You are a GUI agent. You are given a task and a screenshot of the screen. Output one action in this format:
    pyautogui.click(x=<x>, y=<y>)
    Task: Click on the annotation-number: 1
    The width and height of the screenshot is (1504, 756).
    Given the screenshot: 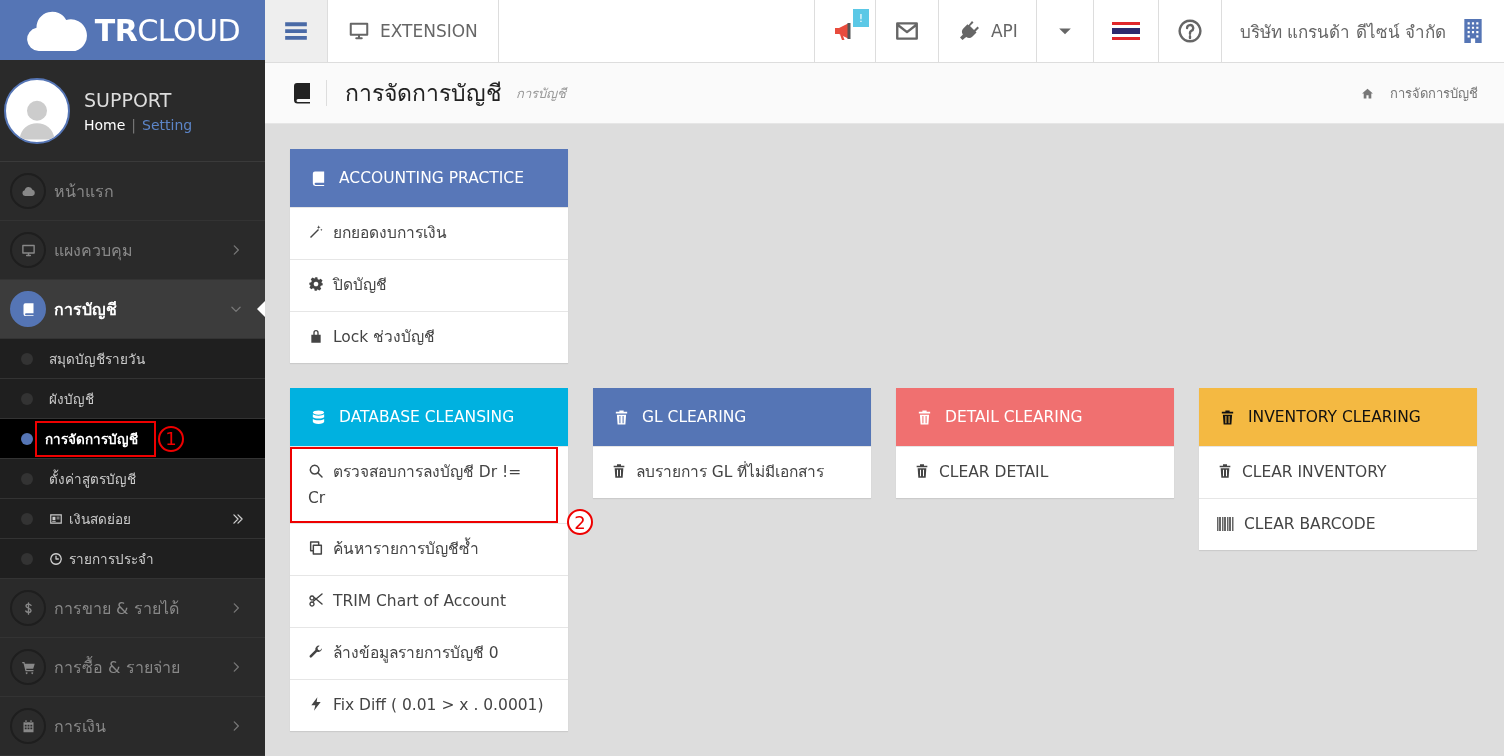 What is the action you would take?
    pyautogui.click(x=171, y=438)
    